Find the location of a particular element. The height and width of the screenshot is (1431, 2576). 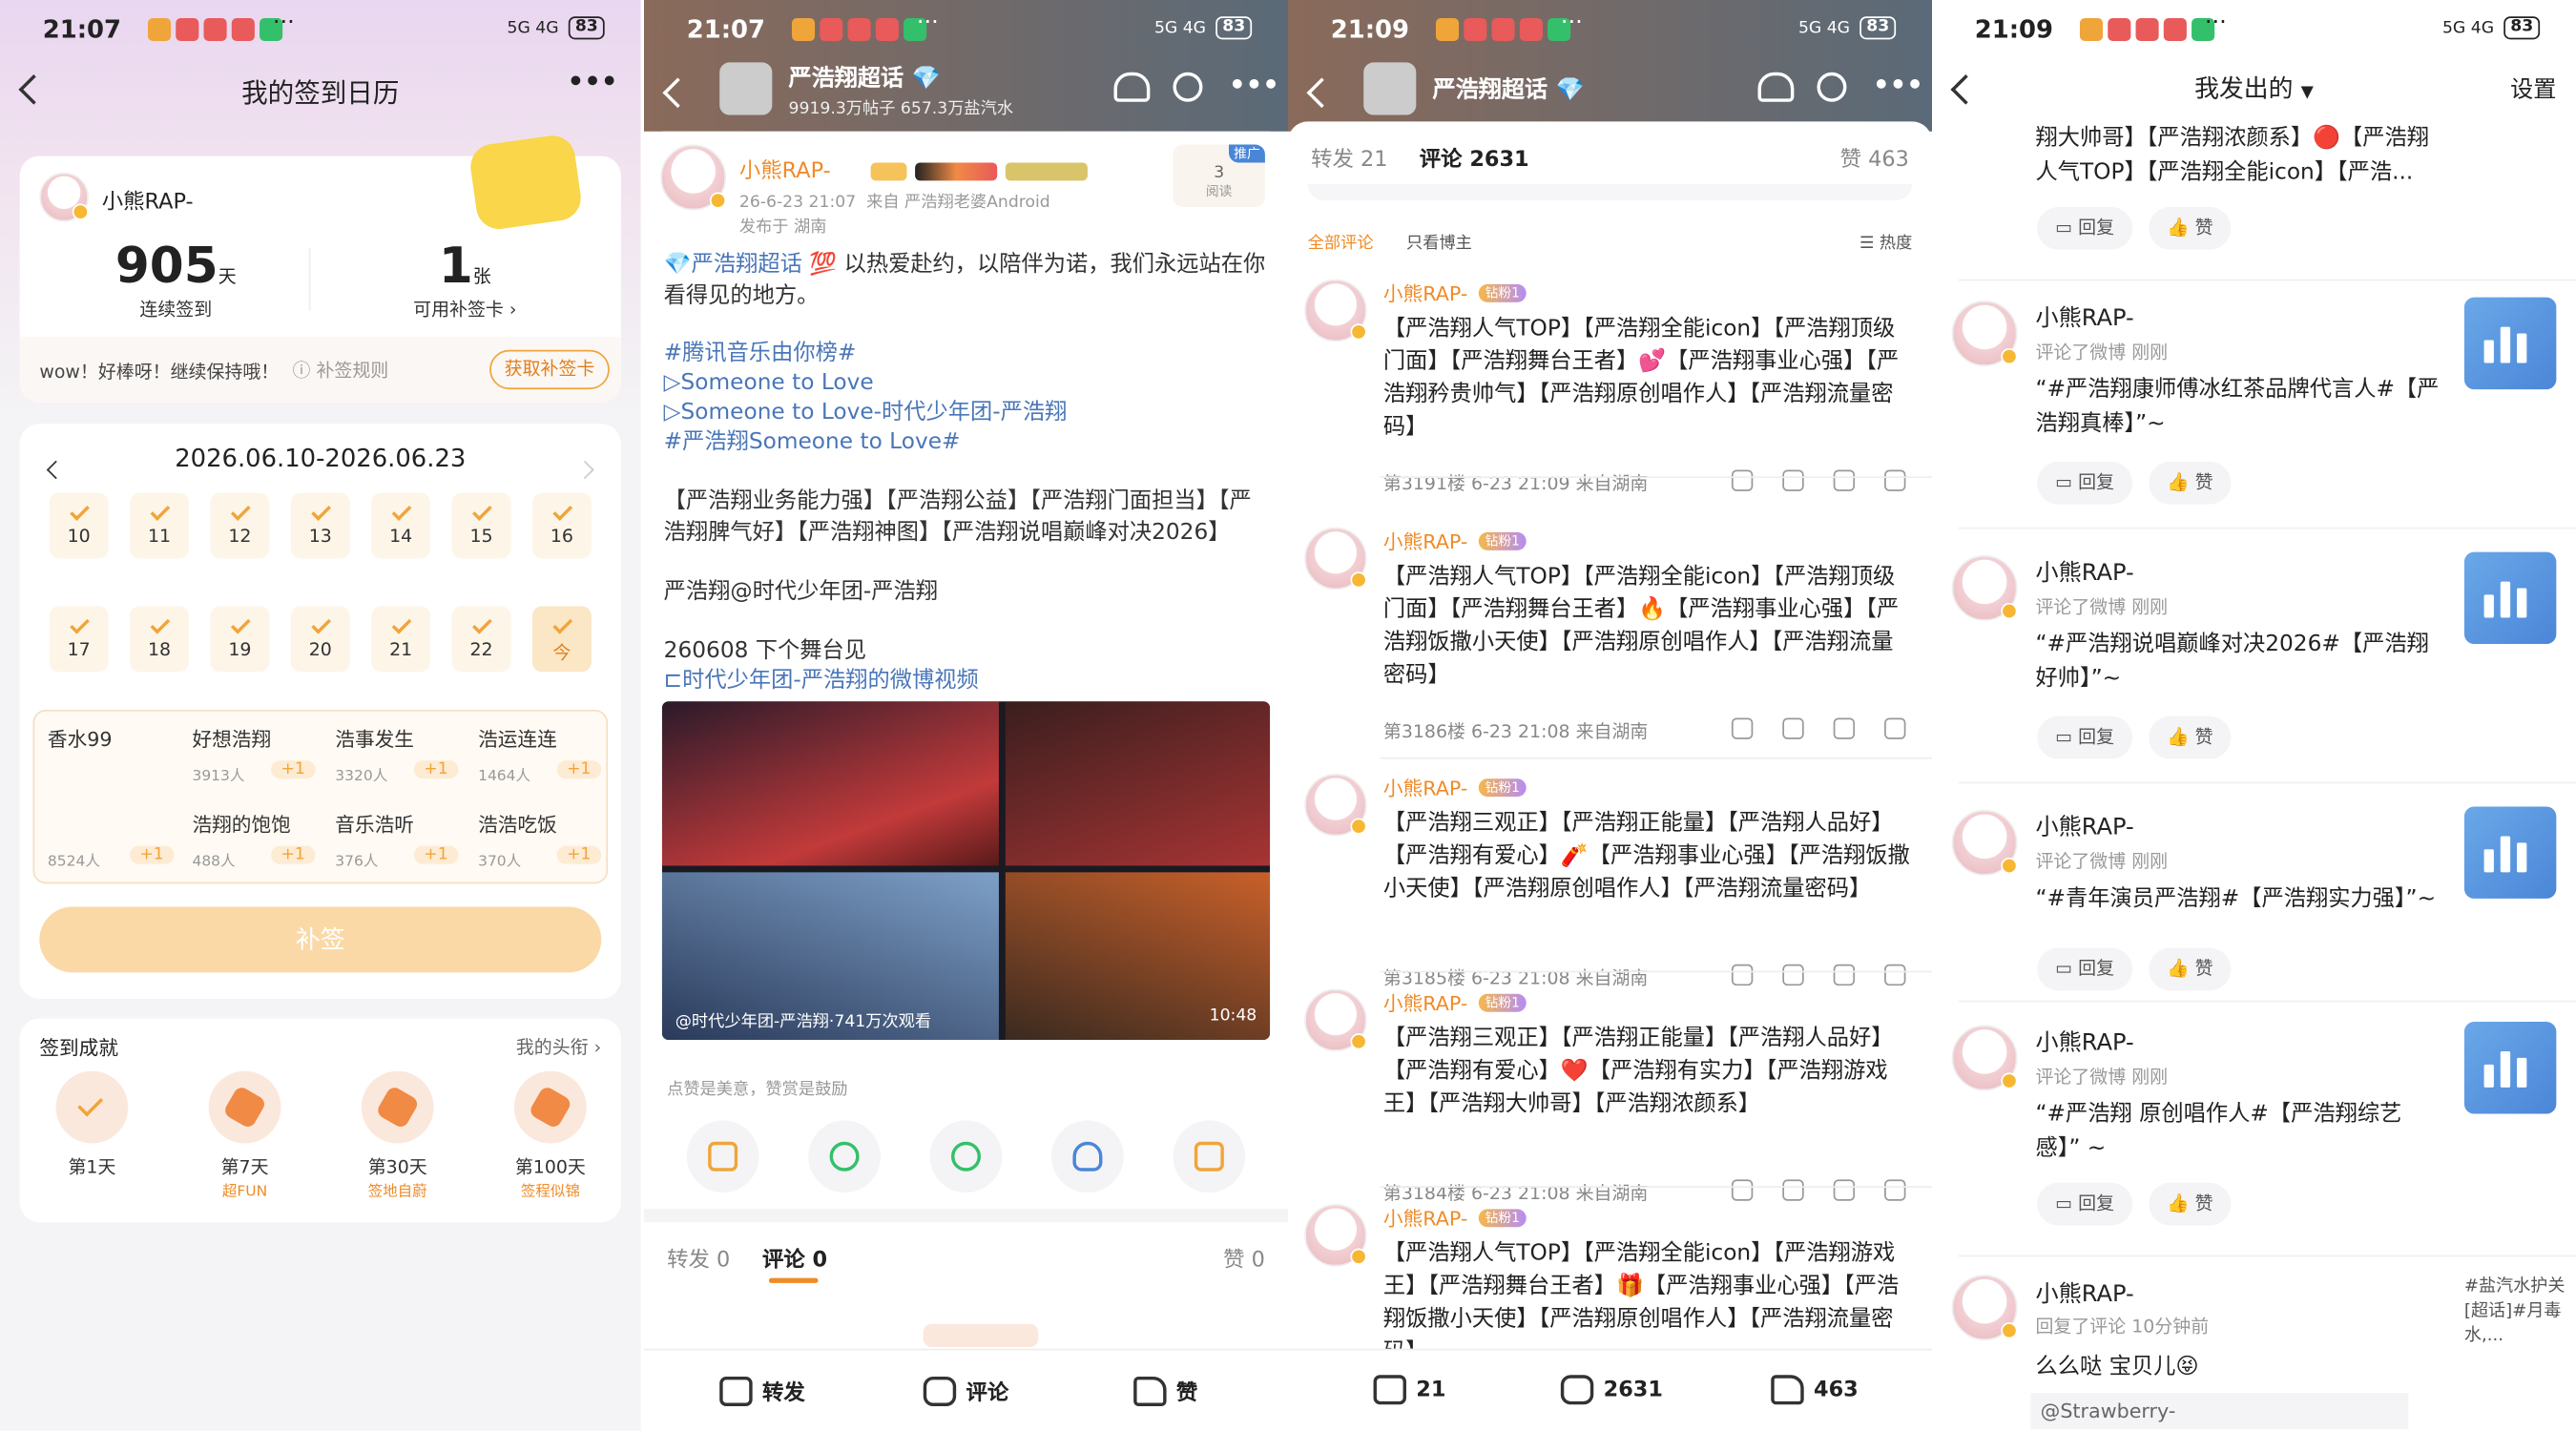

hashtag-2: #严浩翔Someone to Love# is located at coordinates (812, 442).